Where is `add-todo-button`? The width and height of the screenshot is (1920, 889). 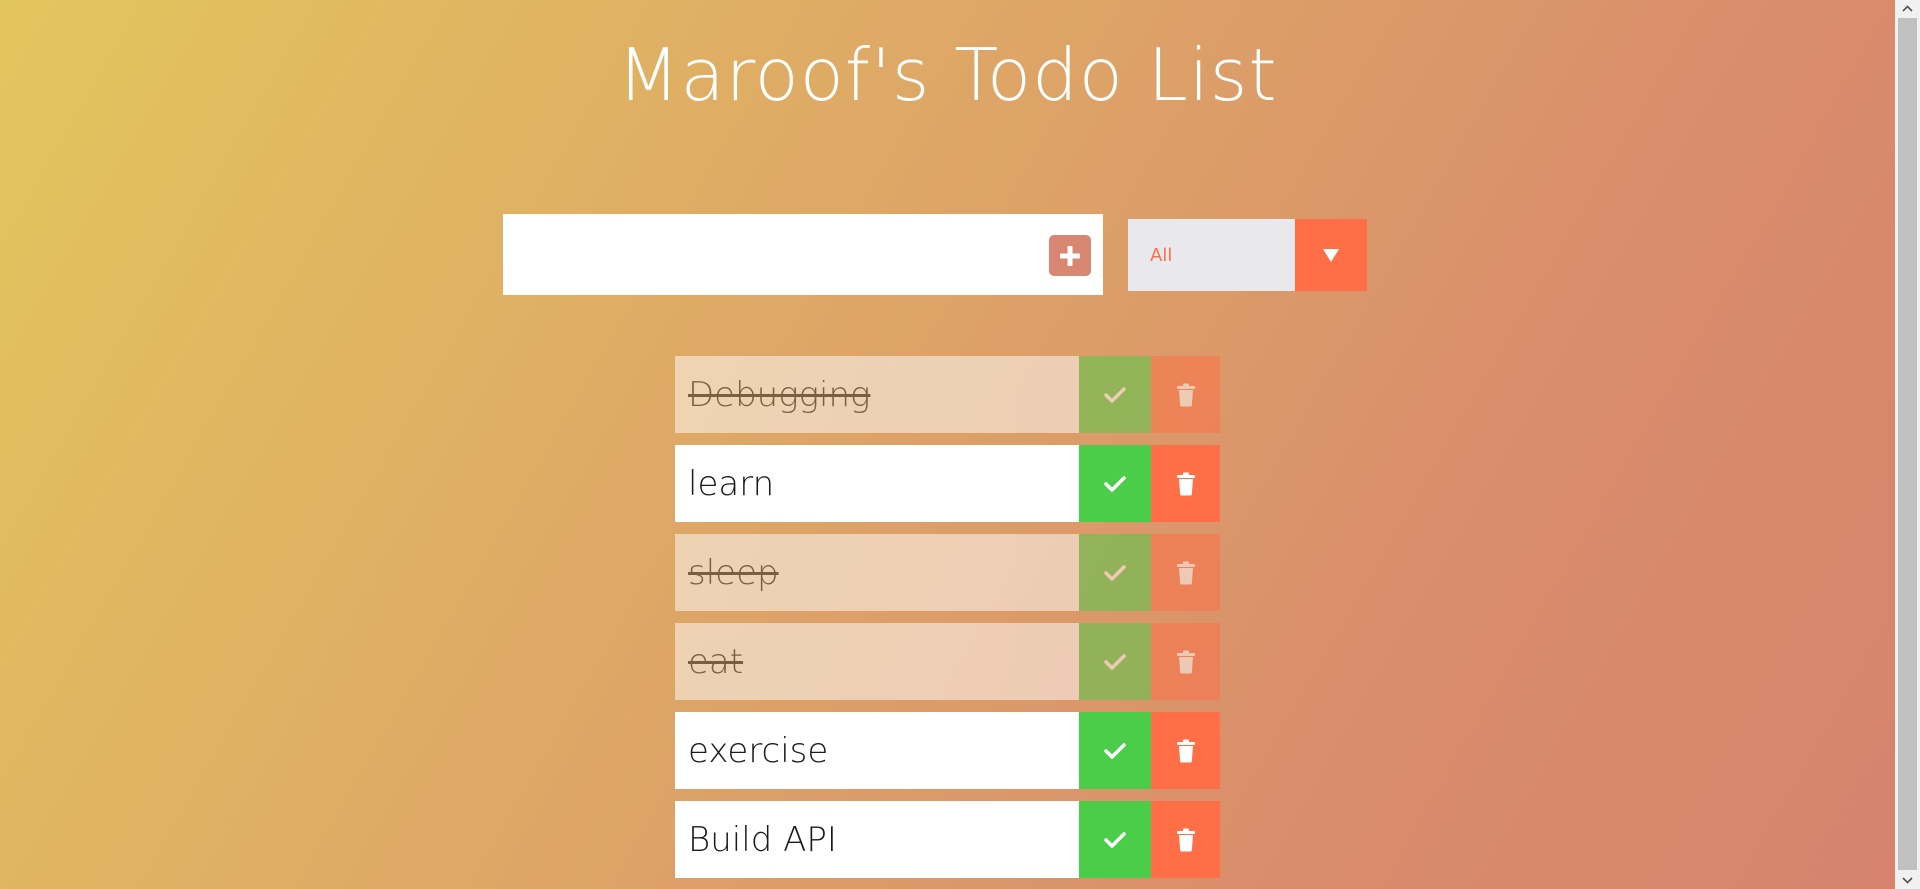
add-todo-button is located at coordinates (1070, 255).